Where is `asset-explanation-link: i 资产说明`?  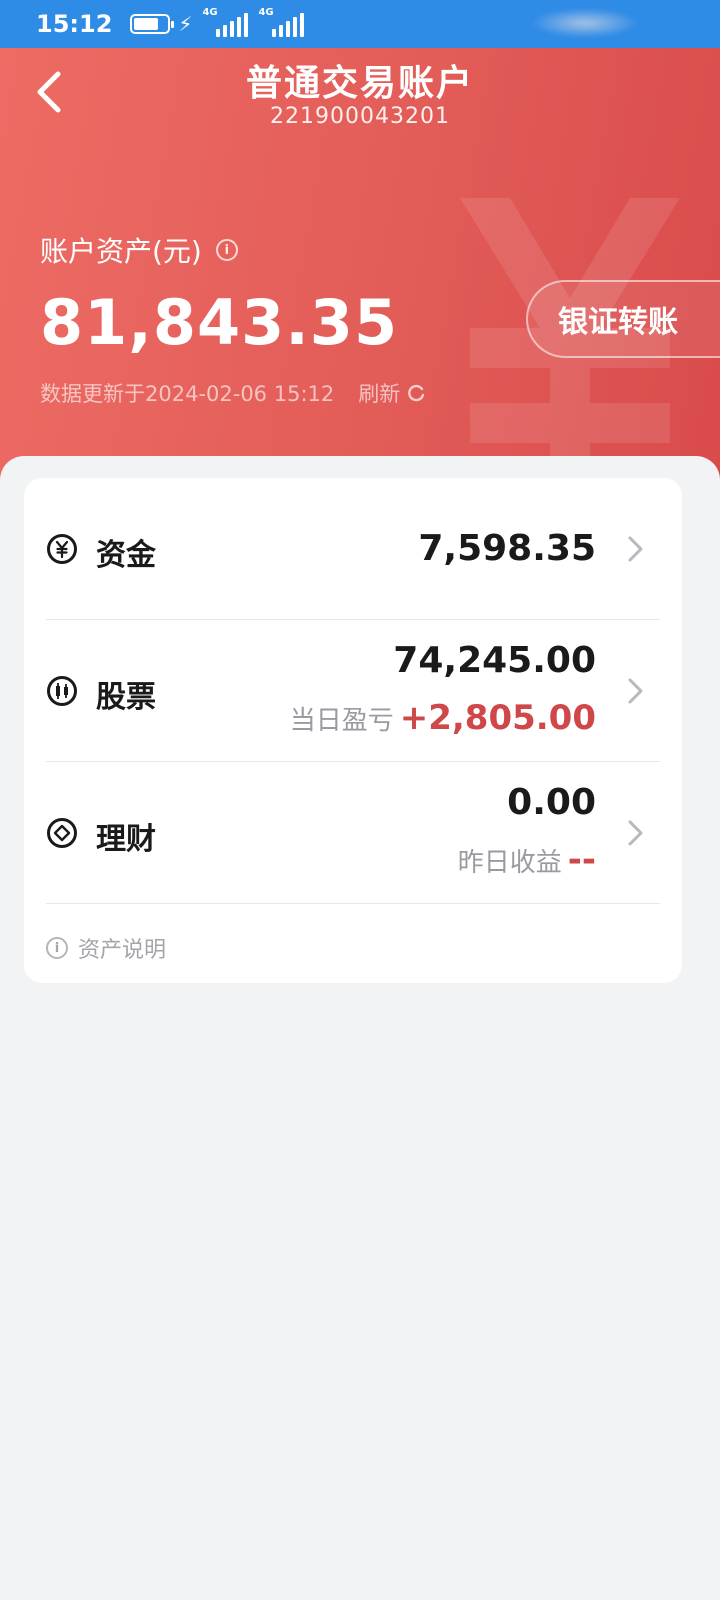
asset-explanation-link: i 资产说明 is located at coordinates (106, 948).